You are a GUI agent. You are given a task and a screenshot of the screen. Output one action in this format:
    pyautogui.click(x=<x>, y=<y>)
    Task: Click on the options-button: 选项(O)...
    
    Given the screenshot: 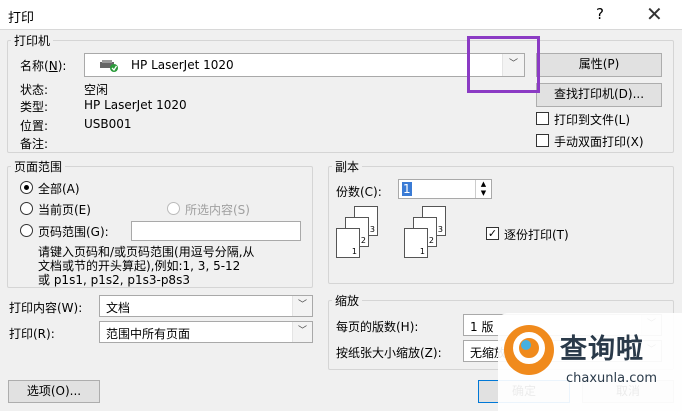 What is the action you would take?
    pyautogui.click(x=54, y=391)
    